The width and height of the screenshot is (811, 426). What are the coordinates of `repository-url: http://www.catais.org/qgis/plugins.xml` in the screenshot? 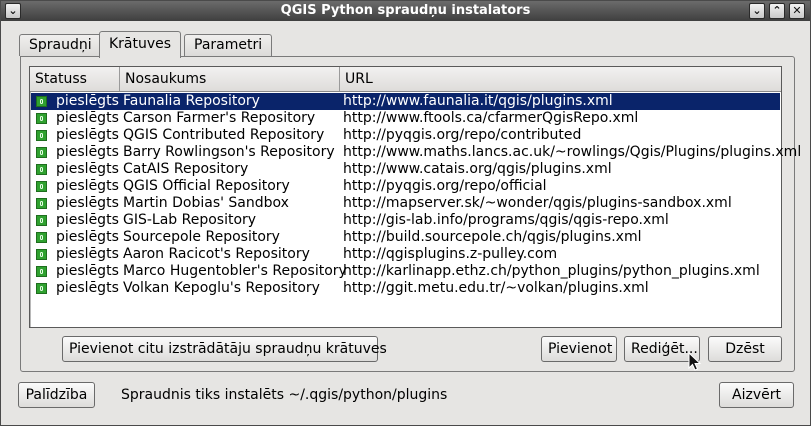 It's located at (477, 169).